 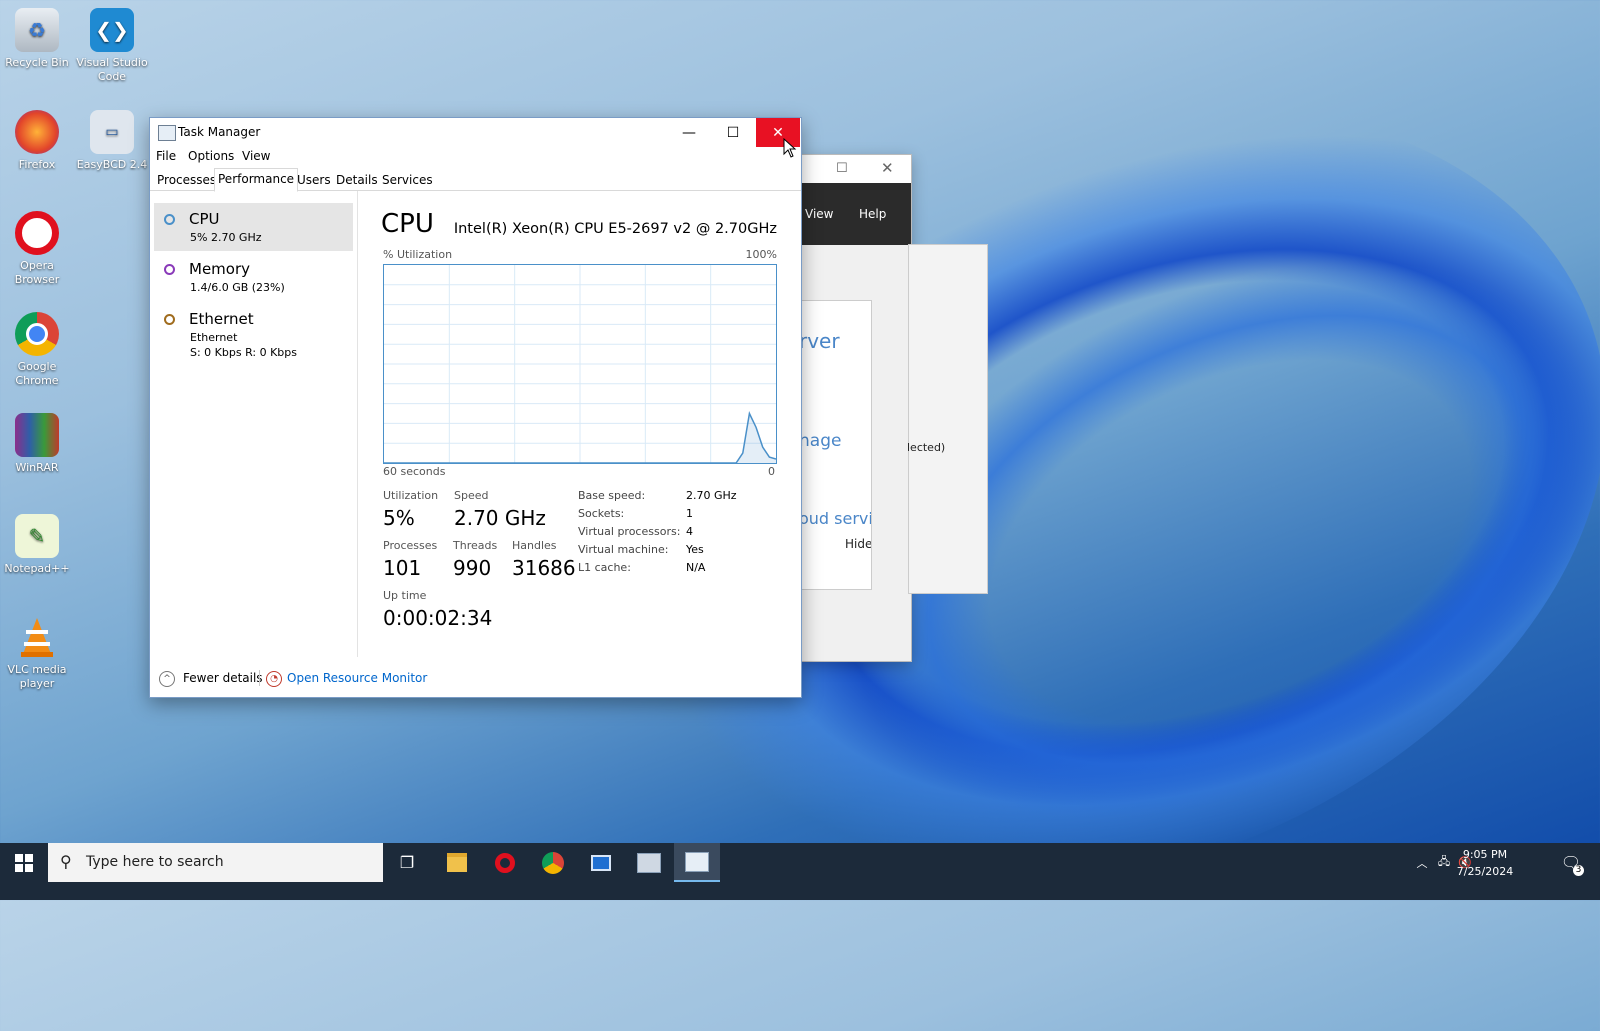 I want to click on notification-count: 3, so click(x=1578, y=870).